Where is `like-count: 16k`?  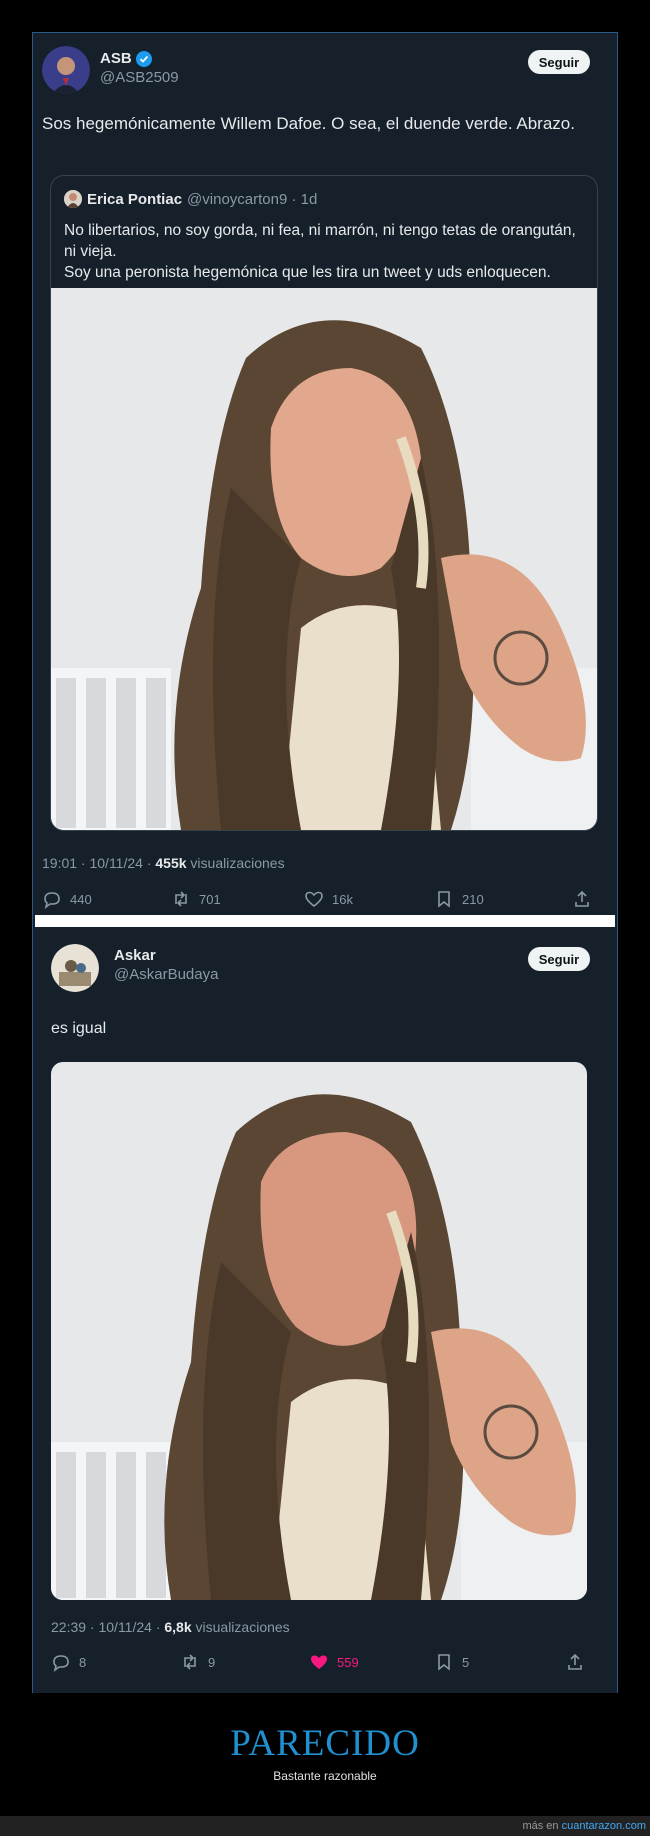 like-count: 16k is located at coordinates (342, 899).